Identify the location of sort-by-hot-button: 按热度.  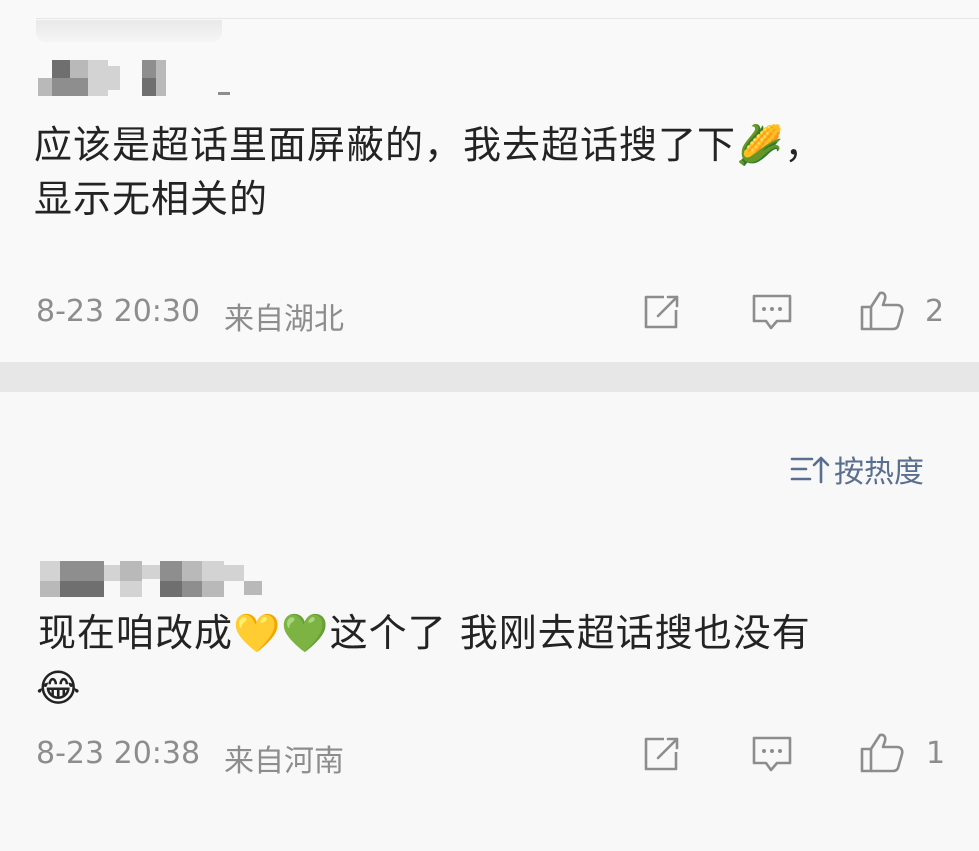
(857, 470).